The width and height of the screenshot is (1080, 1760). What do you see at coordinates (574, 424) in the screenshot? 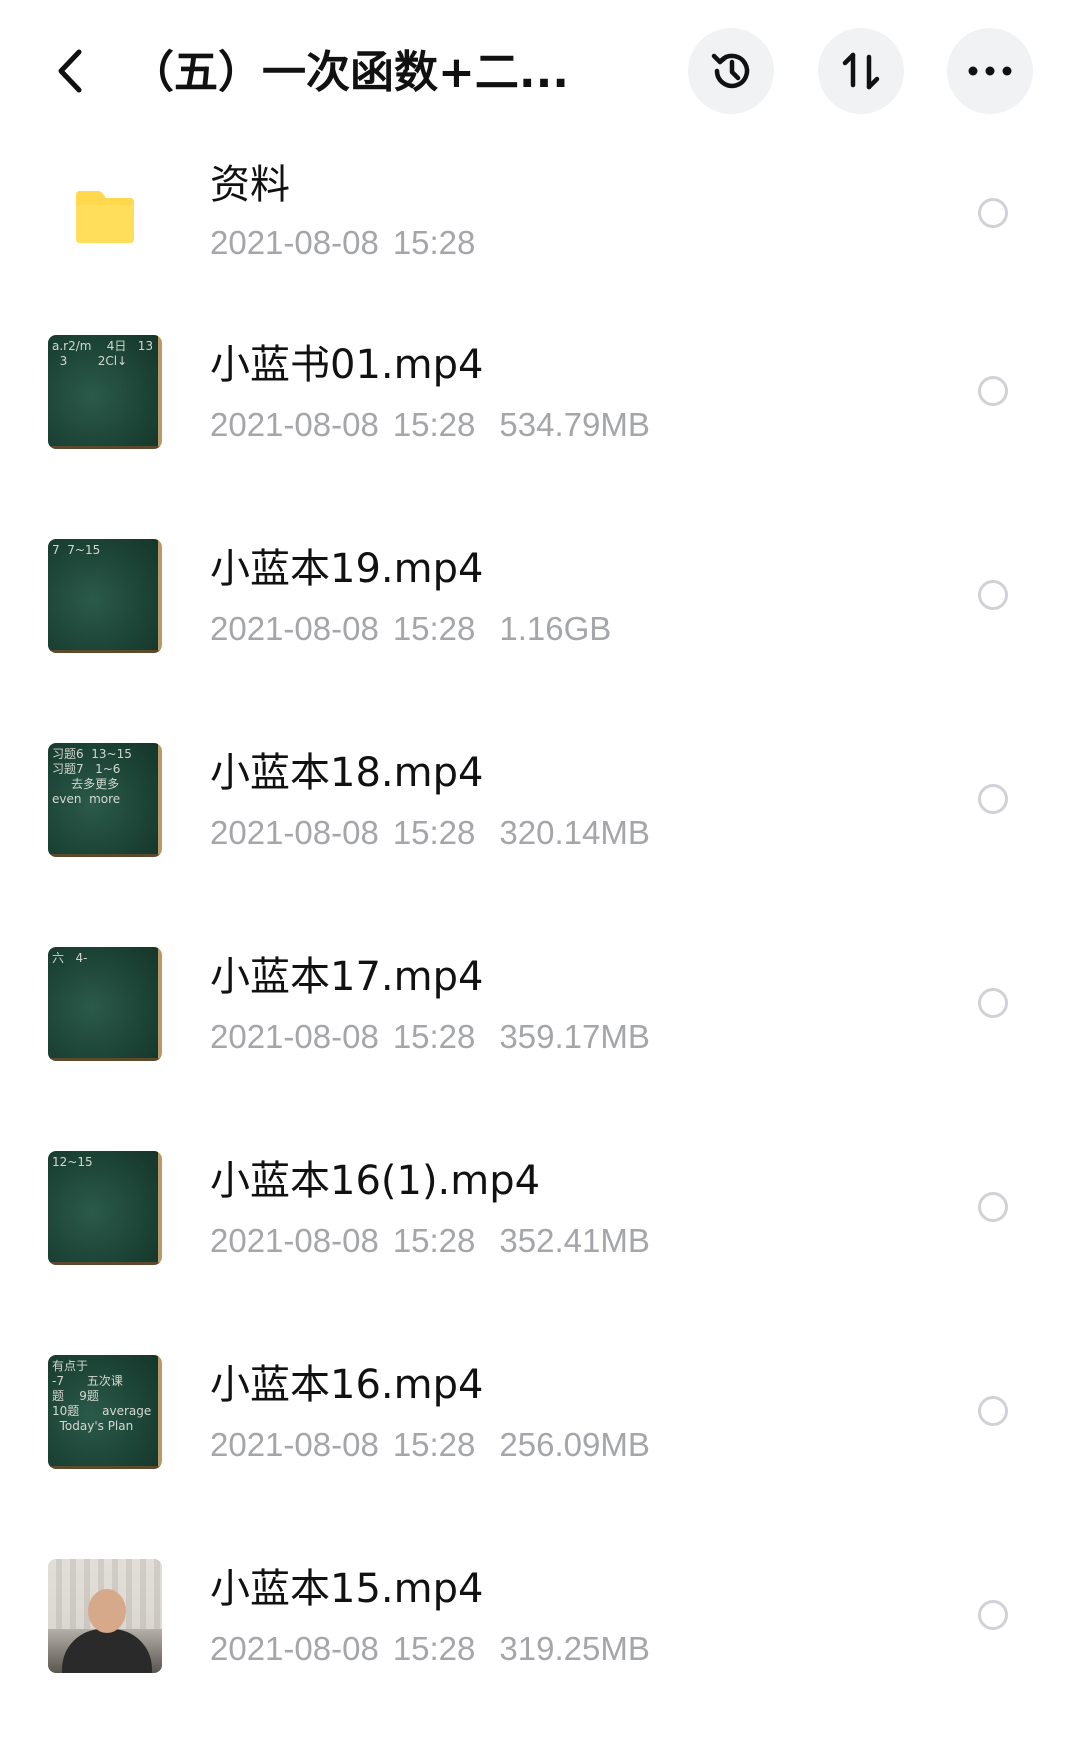
I see `file-size: 534.79MB` at bounding box center [574, 424].